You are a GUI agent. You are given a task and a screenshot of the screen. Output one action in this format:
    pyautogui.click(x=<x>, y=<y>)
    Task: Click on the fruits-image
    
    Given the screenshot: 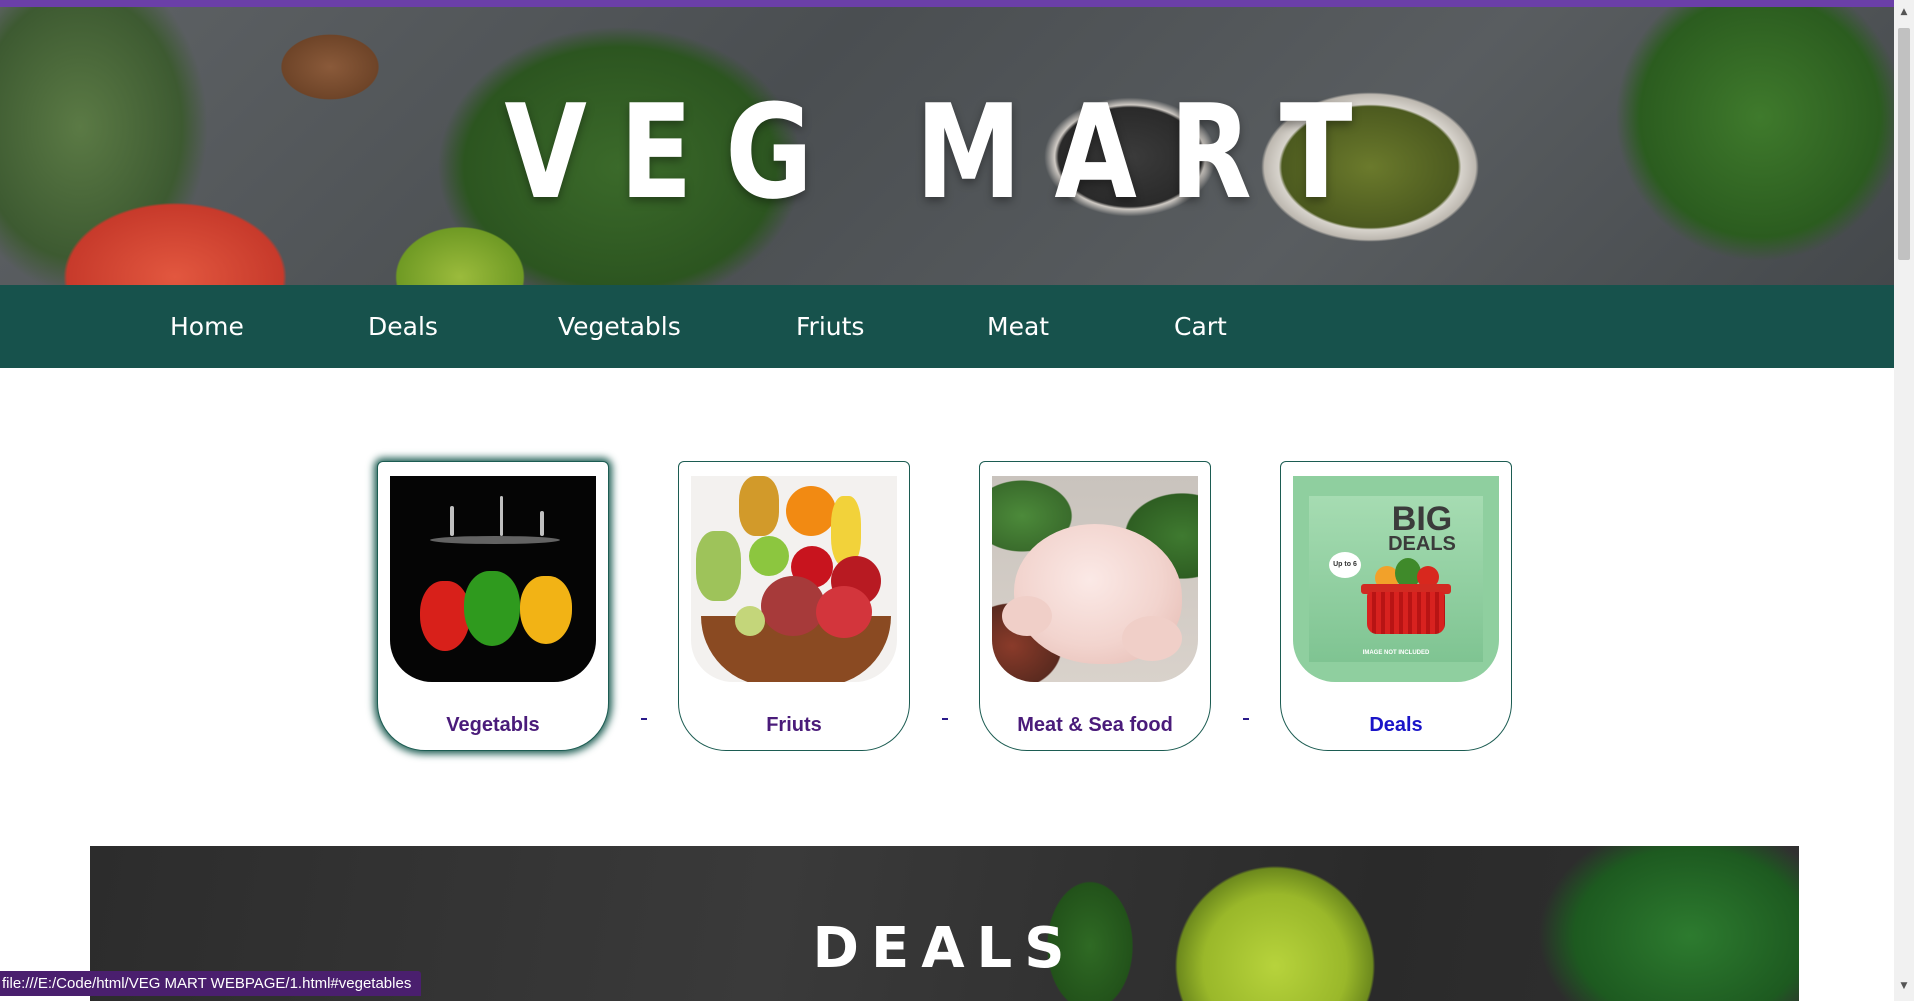 What is the action you would take?
    pyautogui.click(x=794, y=579)
    